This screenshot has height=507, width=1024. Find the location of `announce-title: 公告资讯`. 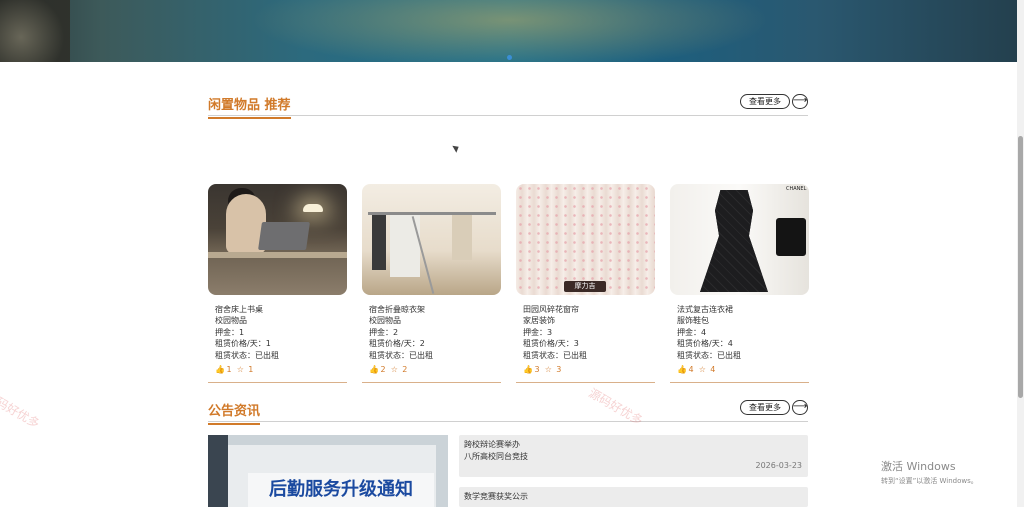

announce-title: 公告资讯 is located at coordinates (234, 412).